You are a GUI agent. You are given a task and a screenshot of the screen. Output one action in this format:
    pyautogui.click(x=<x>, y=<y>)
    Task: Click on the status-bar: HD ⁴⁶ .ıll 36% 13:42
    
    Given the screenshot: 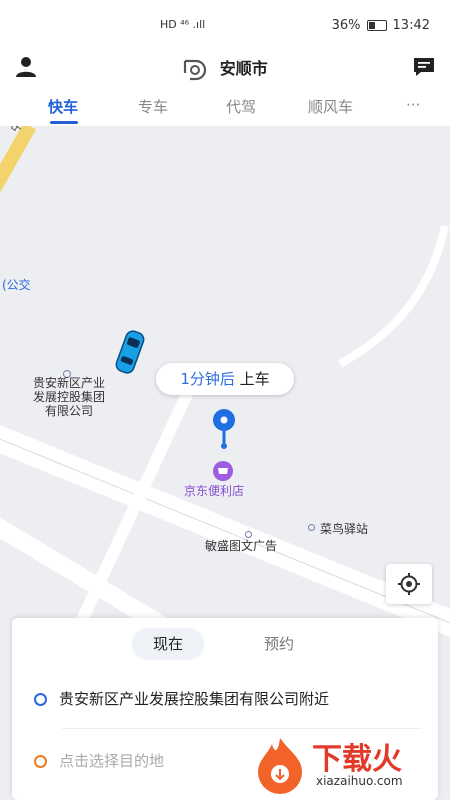 What is the action you would take?
    pyautogui.click(x=225, y=25)
    